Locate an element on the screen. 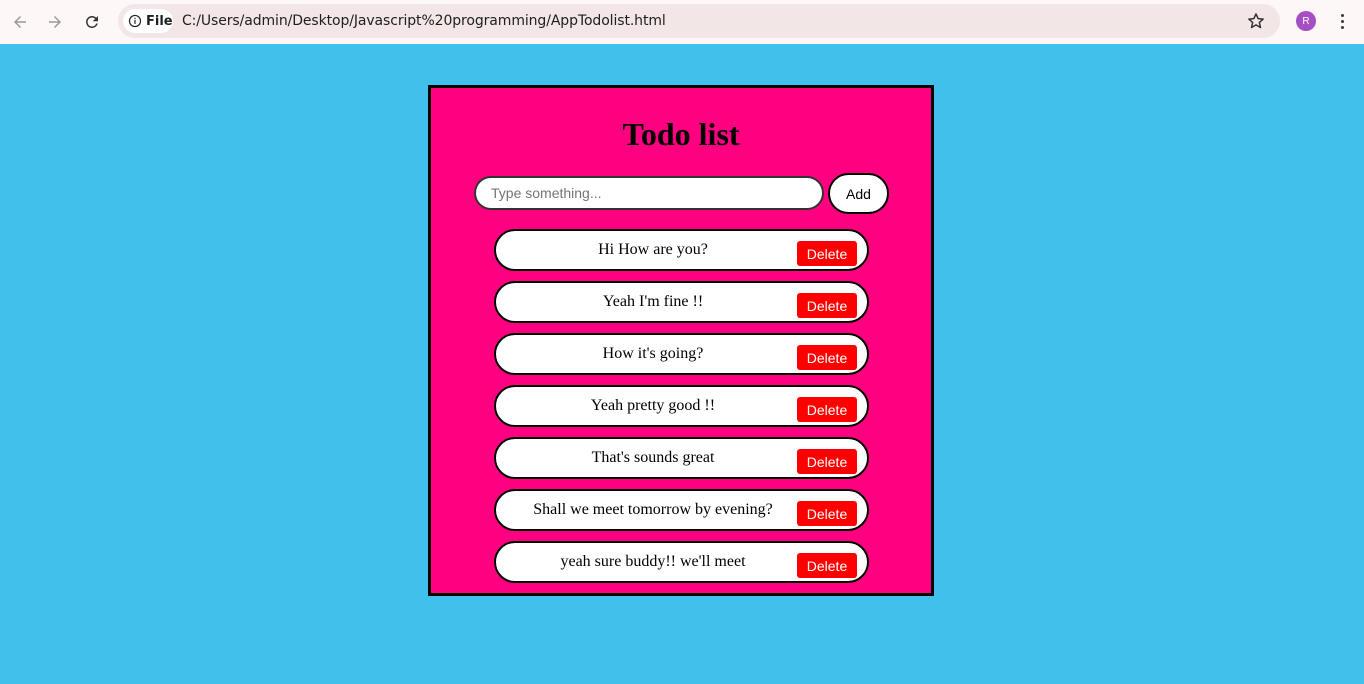 This screenshot has height=684, width=1364. todo-item: yeah sure buddy!! we'll meet Delete is located at coordinates (681, 562).